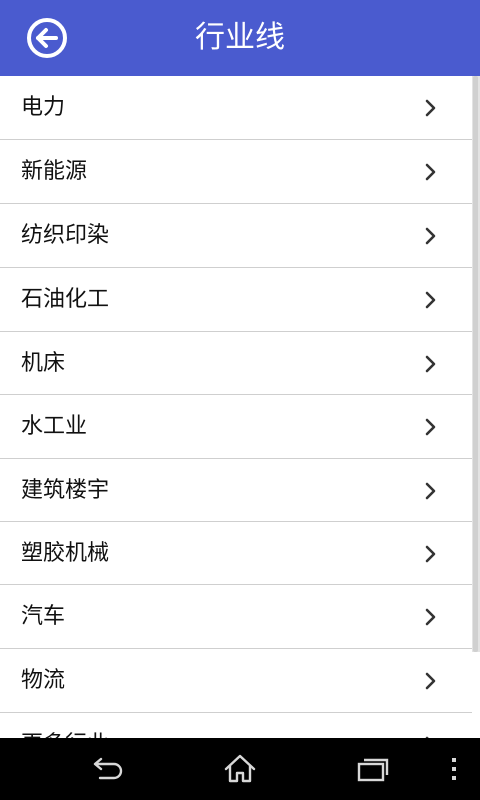  Describe the element at coordinates (236, 725) in the screenshot. I see `list-item-more-industries: 更多行业` at that location.